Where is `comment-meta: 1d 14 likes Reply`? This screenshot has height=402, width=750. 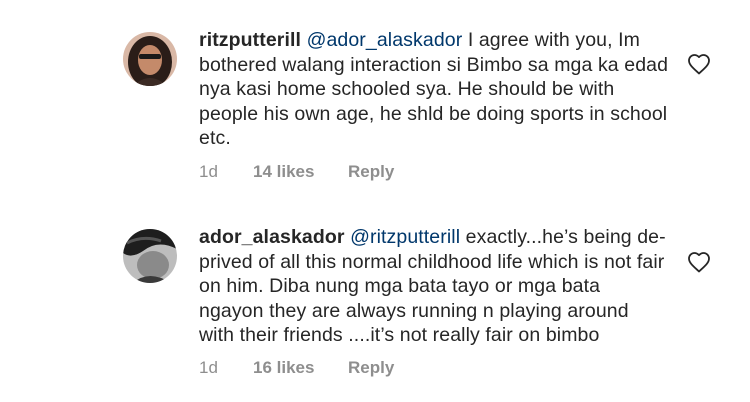
comment-meta: 1d 14 likes Reply is located at coordinates (296, 172).